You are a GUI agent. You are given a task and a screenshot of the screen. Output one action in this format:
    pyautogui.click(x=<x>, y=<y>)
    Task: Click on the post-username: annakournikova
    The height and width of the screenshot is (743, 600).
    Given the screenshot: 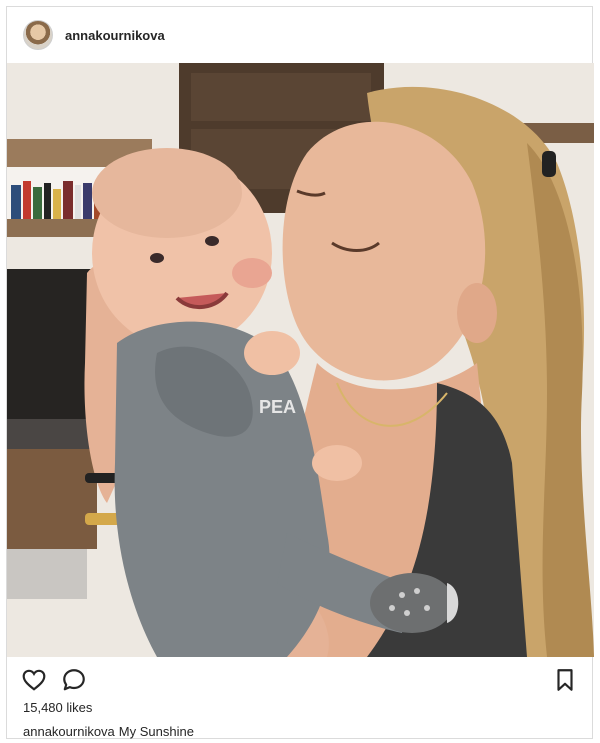 What is the action you would take?
    pyautogui.click(x=115, y=35)
    